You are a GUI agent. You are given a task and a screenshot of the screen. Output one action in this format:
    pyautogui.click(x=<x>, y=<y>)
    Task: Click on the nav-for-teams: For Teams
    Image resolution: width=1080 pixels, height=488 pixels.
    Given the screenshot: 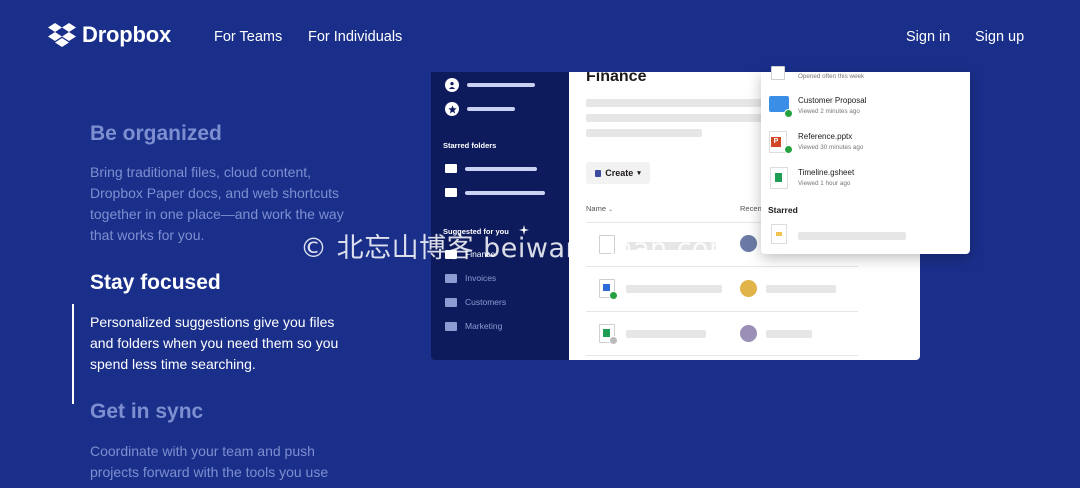 What is the action you would take?
    pyautogui.click(x=248, y=37)
    